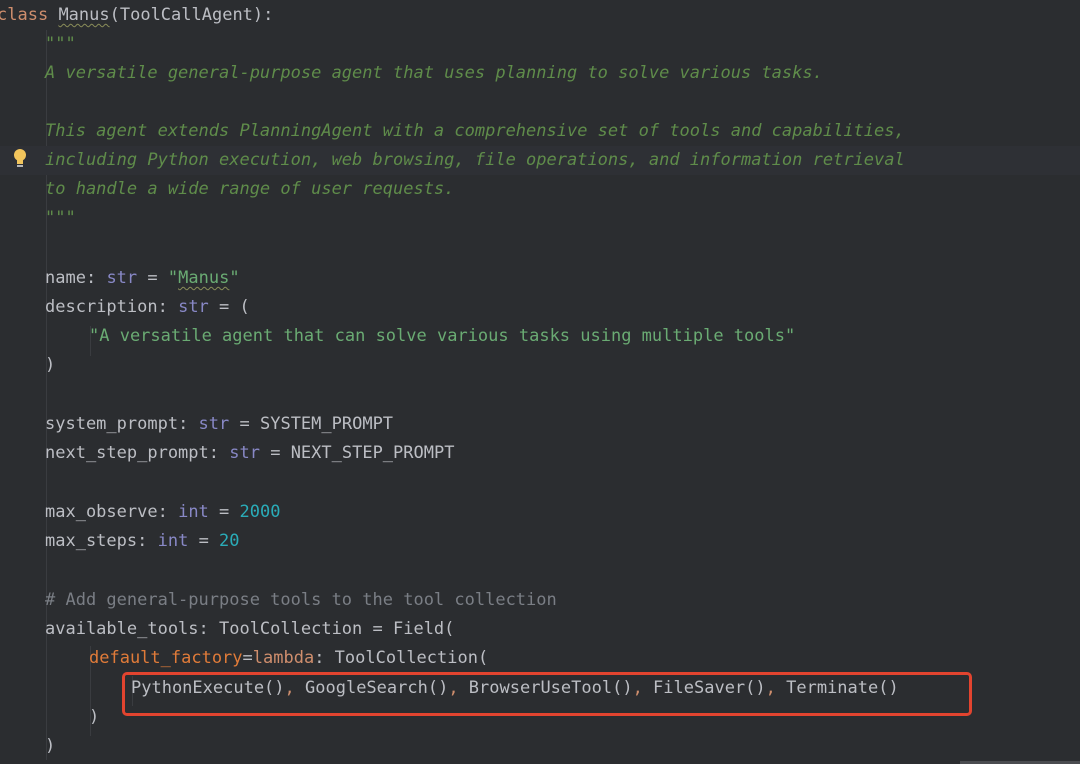 The image size is (1080, 764). Describe the element at coordinates (101, 512) in the screenshot. I see `attr-name: max_observe` at that location.